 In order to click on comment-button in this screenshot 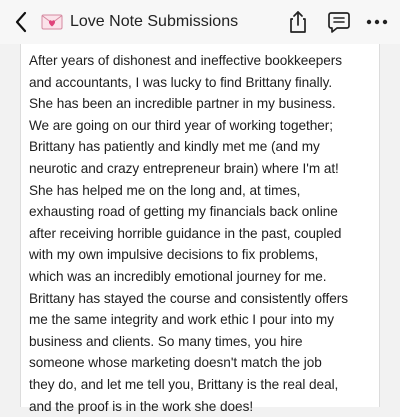, I will do `click(339, 22)`.